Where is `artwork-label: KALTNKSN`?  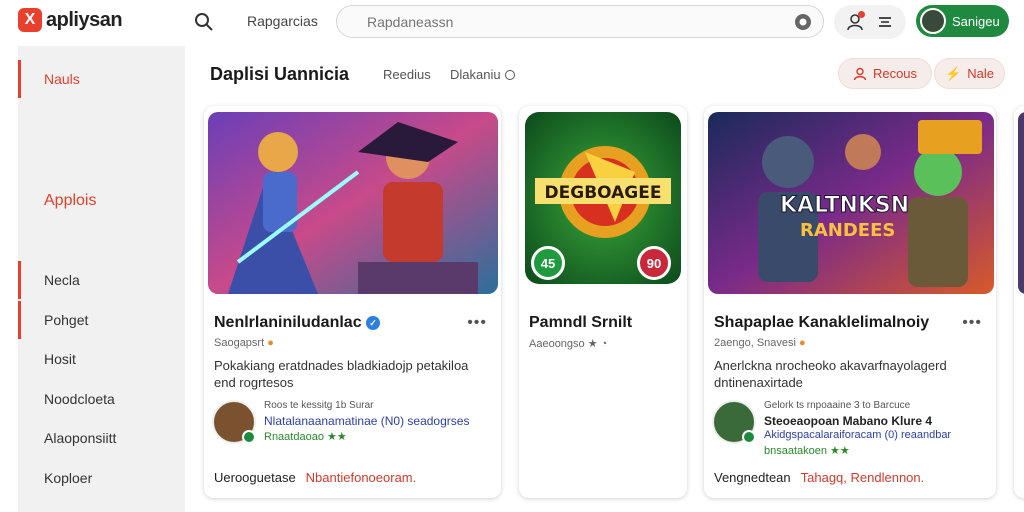
artwork-label: KALTNKSN is located at coordinates (844, 205).